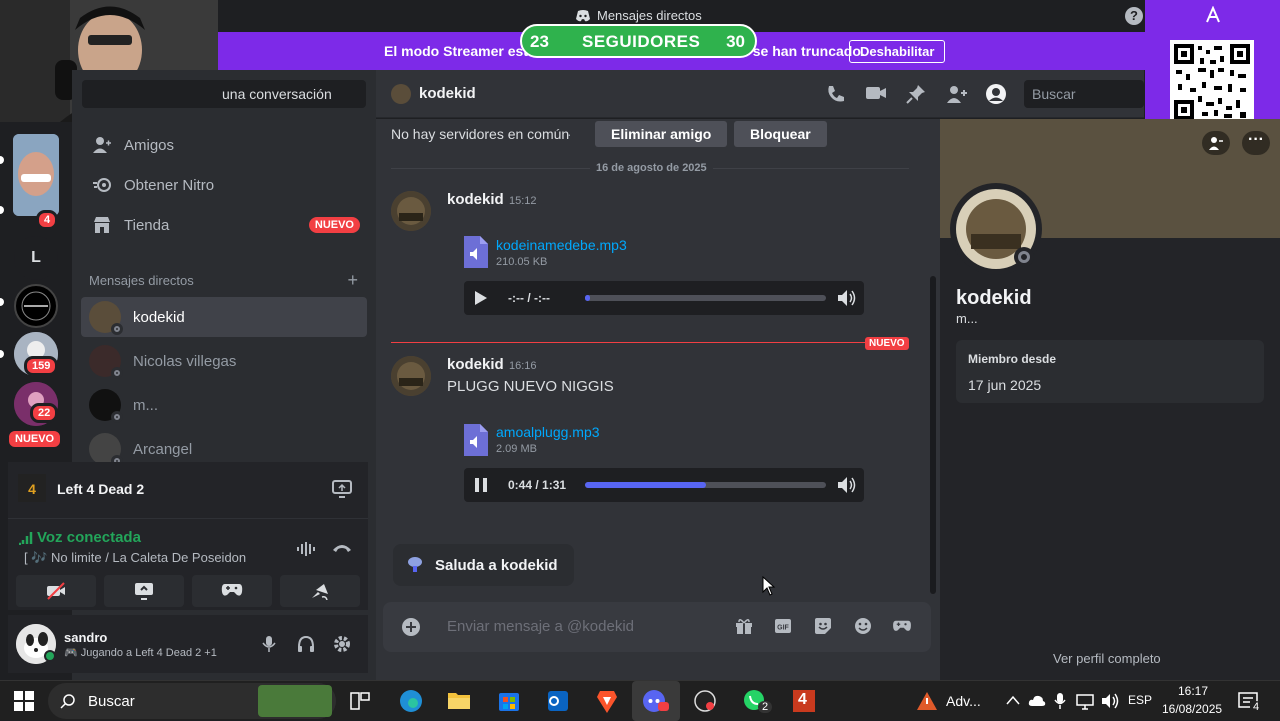 Image resolution: width=1280 pixels, height=721 pixels. What do you see at coordinates (352, 280) in the screenshot?
I see `create-dm-icon: +` at bounding box center [352, 280].